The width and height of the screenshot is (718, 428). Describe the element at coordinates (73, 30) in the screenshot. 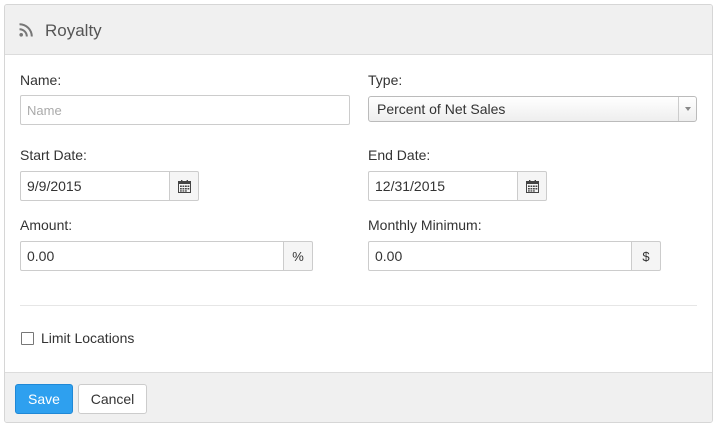

I see `panel-title: Royalty` at that location.